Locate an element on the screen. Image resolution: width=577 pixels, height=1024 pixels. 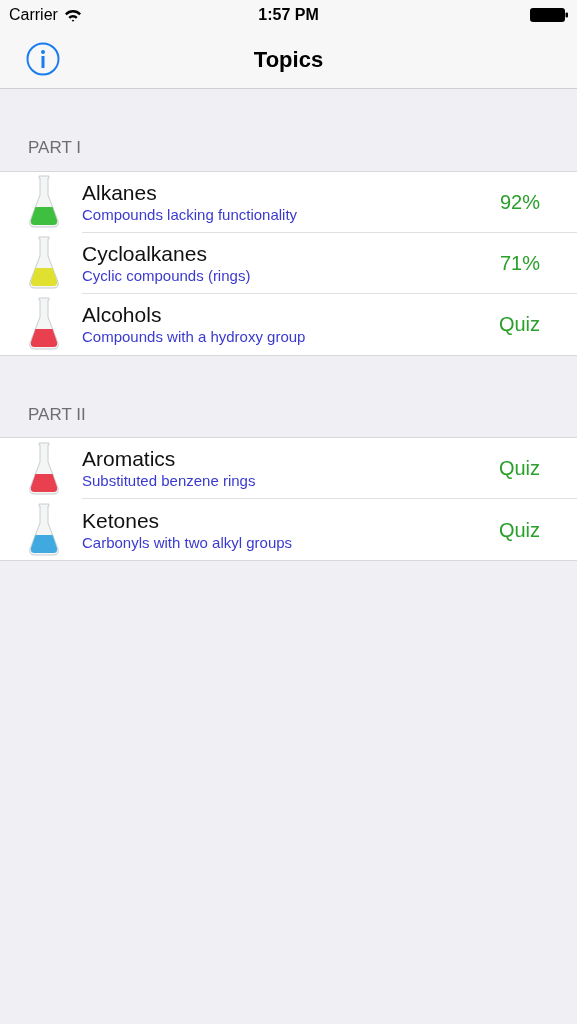
topic-title: Aromatics is located at coordinates (129, 459).